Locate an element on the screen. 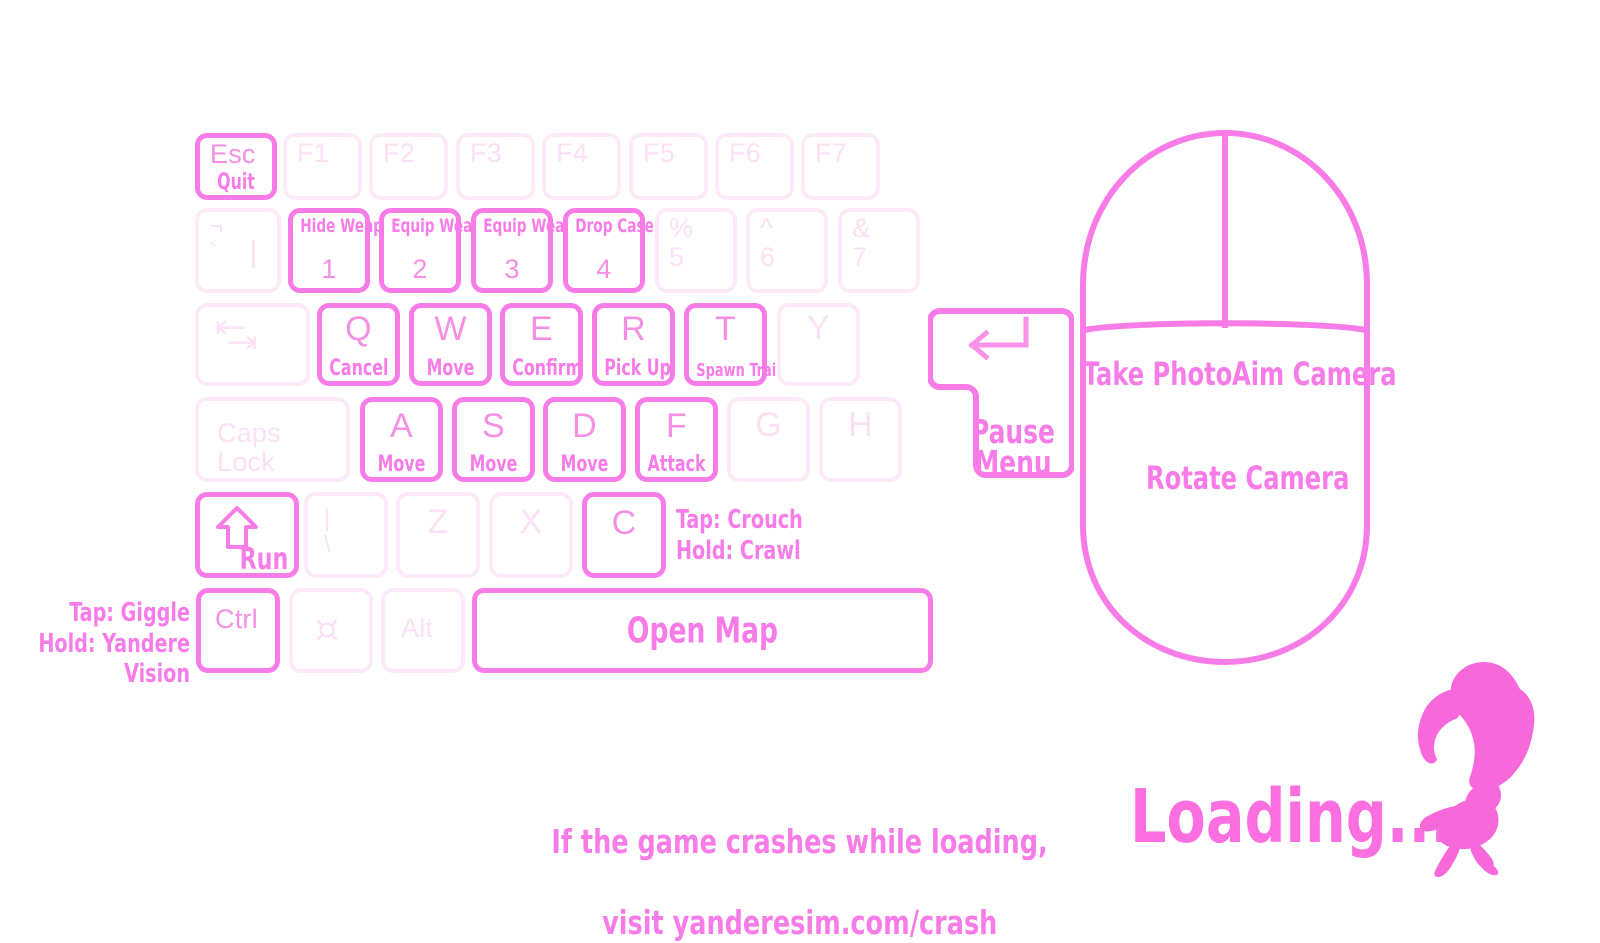 The image size is (1600, 943). key-f4: F4 is located at coordinates (581, 166).